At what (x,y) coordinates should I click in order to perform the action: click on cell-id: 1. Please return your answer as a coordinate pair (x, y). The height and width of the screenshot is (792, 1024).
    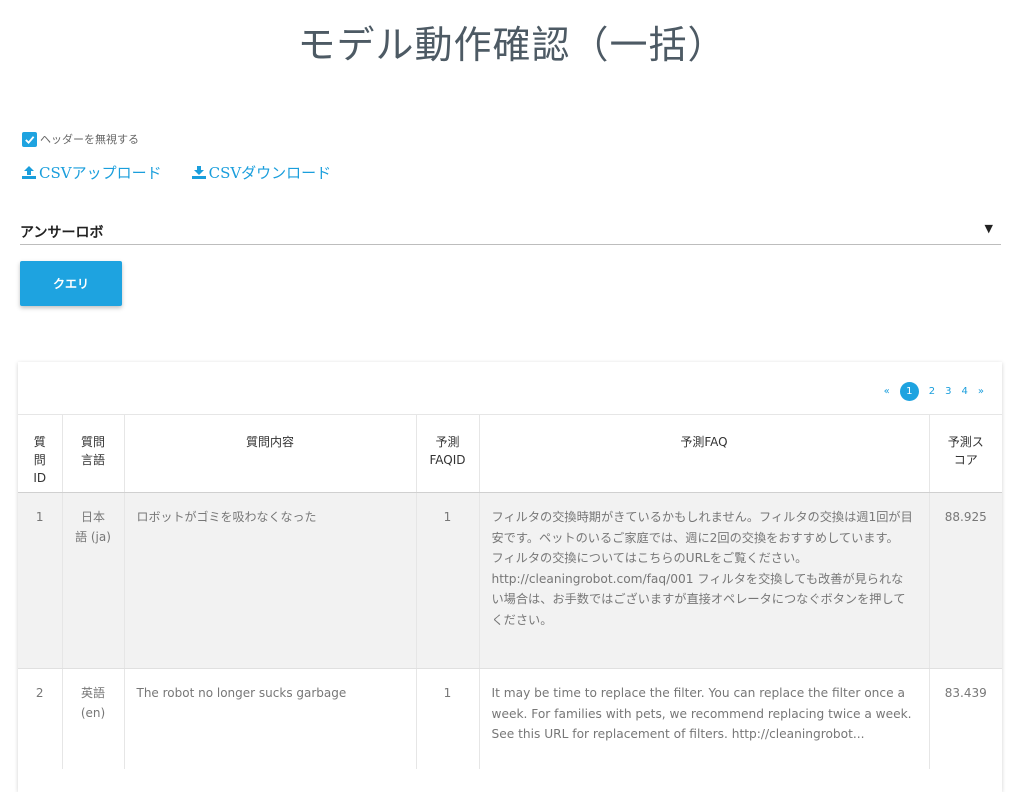
    Looking at the image, I should click on (40, 580).